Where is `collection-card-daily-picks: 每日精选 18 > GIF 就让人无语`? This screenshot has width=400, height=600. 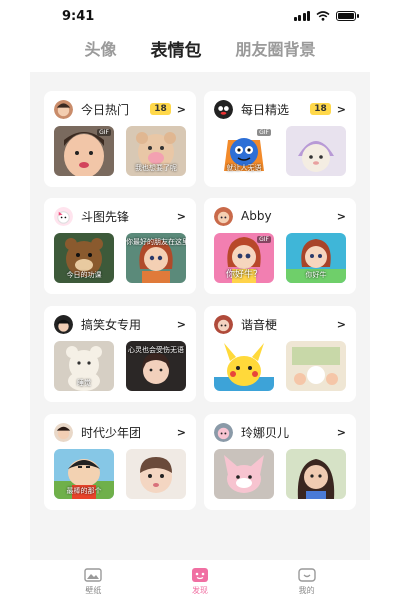
collection-card-daily-picks: 每日精选 18 > GIF 就让人无语 is located at coordinates (280, 139).